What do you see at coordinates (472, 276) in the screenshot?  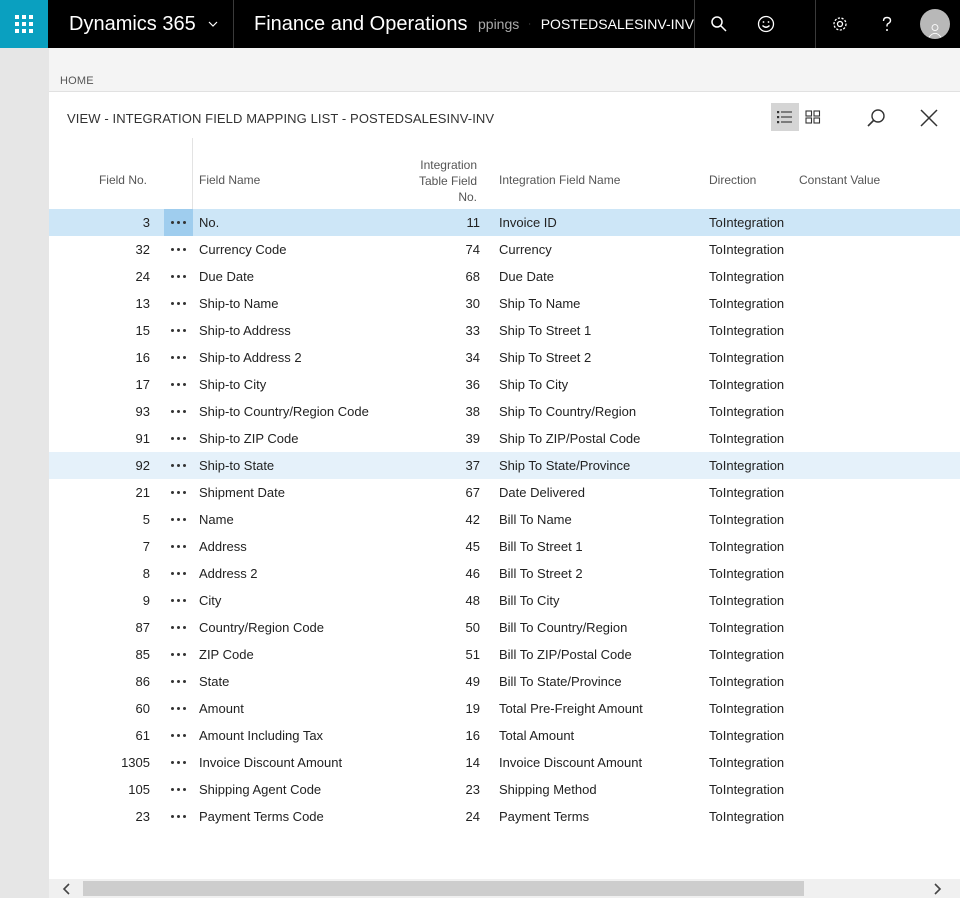 I see `cell-integration-field-no: 68` at bounding box center [472, 276].